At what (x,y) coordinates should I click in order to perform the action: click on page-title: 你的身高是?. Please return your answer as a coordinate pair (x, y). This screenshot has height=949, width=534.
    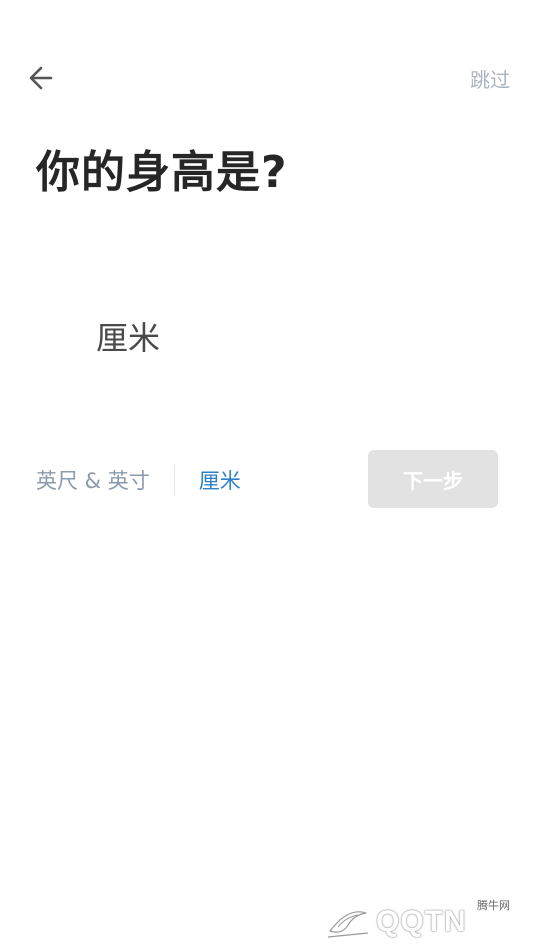
    Looking at the image, I should click on (162, 172).